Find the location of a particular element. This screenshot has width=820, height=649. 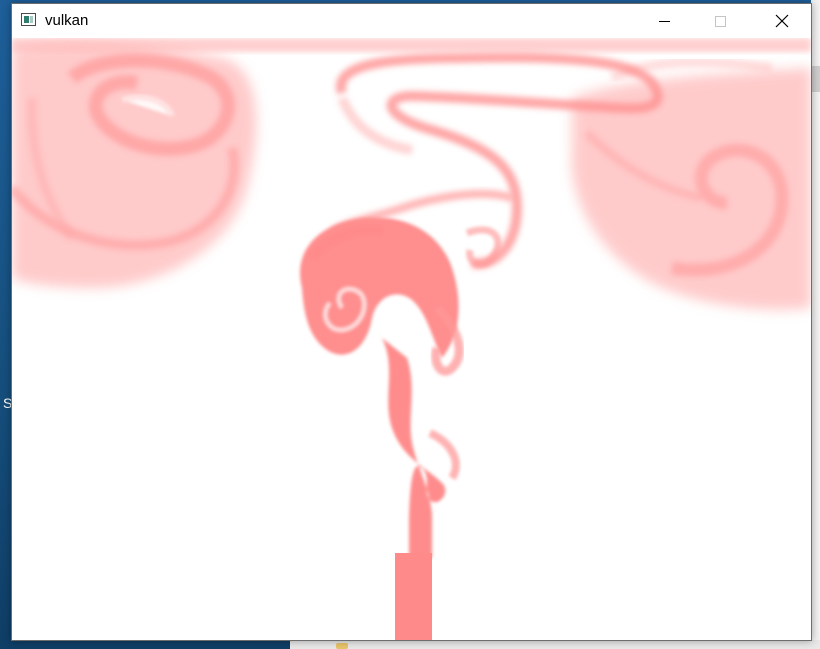

maximize-button is located at coordinates (720, 21).